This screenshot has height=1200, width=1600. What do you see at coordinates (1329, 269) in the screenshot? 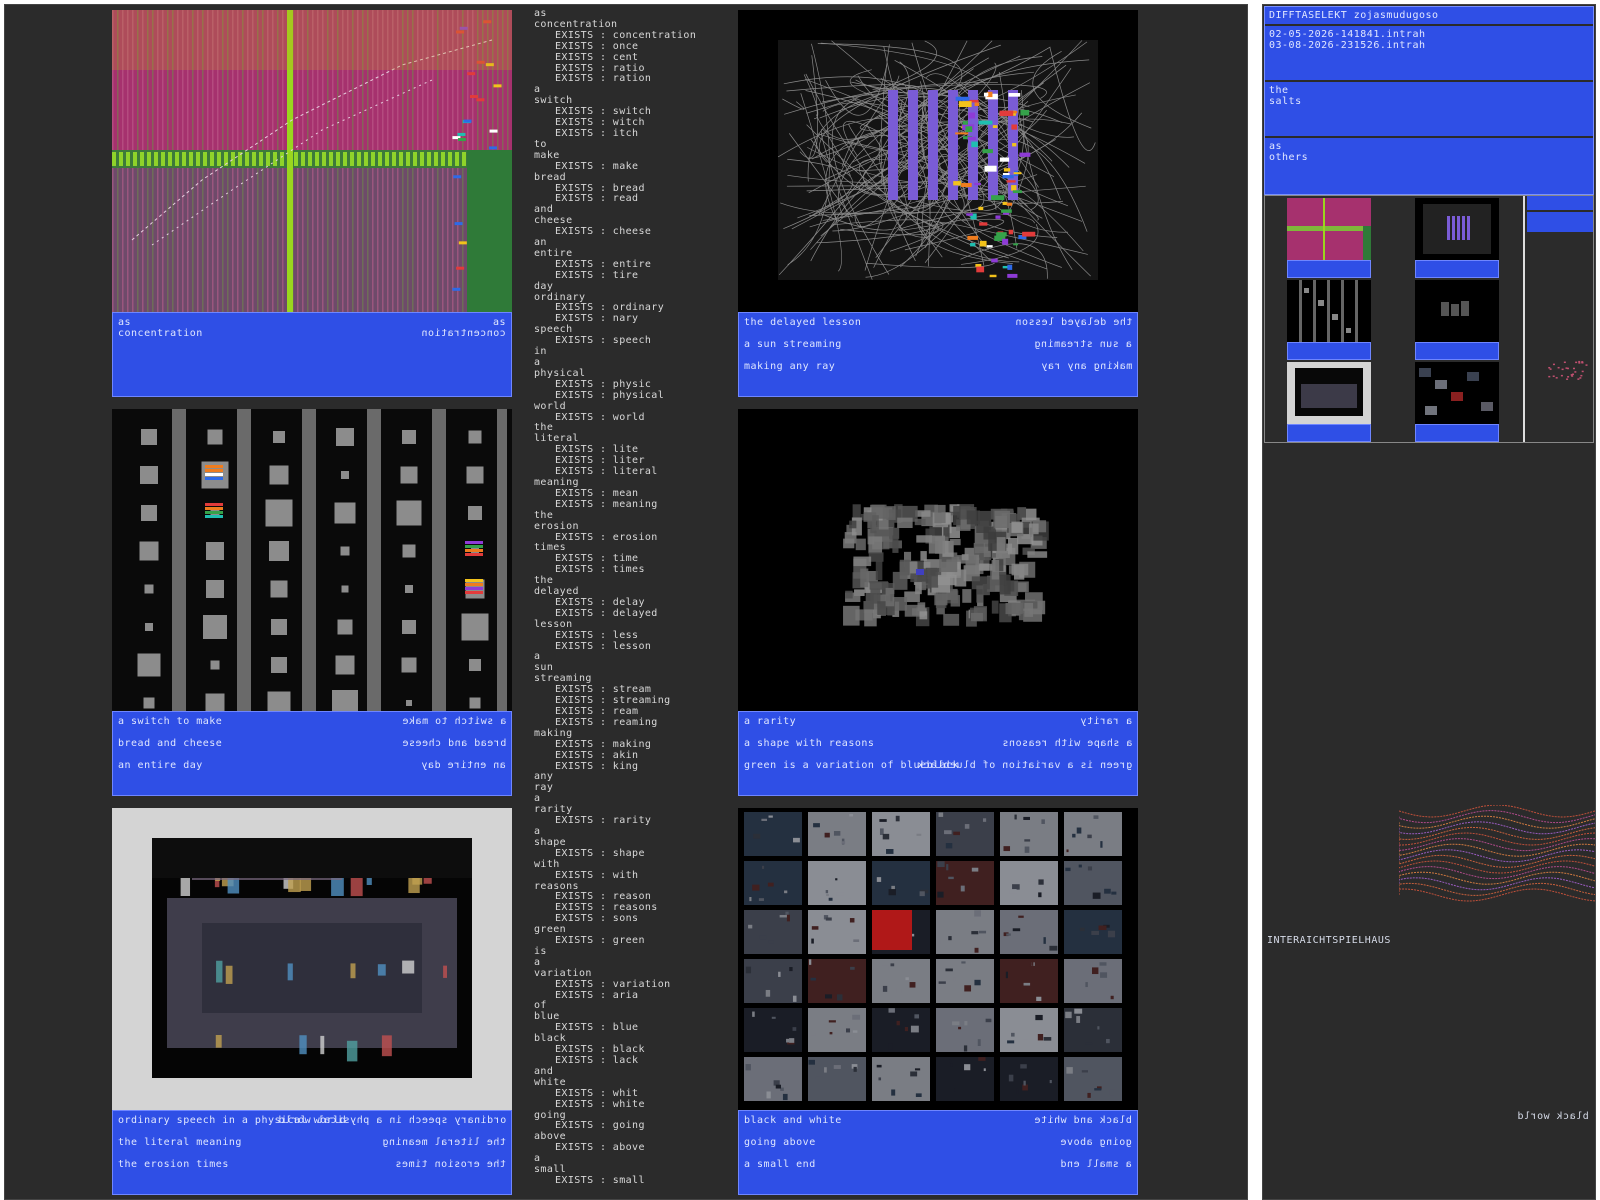
I see `thumb-1-caption` at bounding box center [1329, 269].